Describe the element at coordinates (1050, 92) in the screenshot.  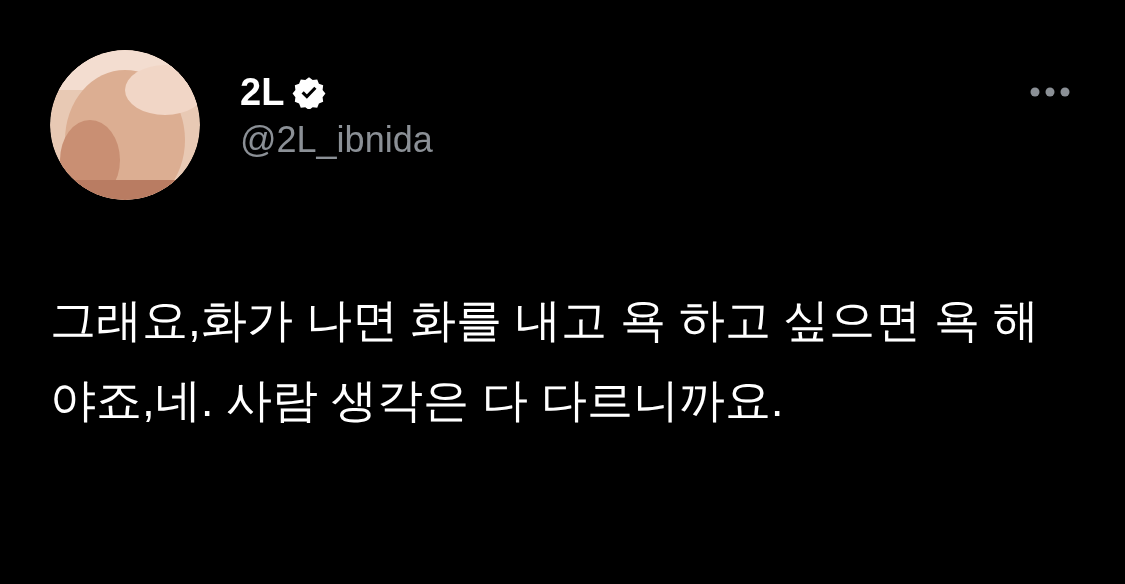
I see `more-icon` at that location.